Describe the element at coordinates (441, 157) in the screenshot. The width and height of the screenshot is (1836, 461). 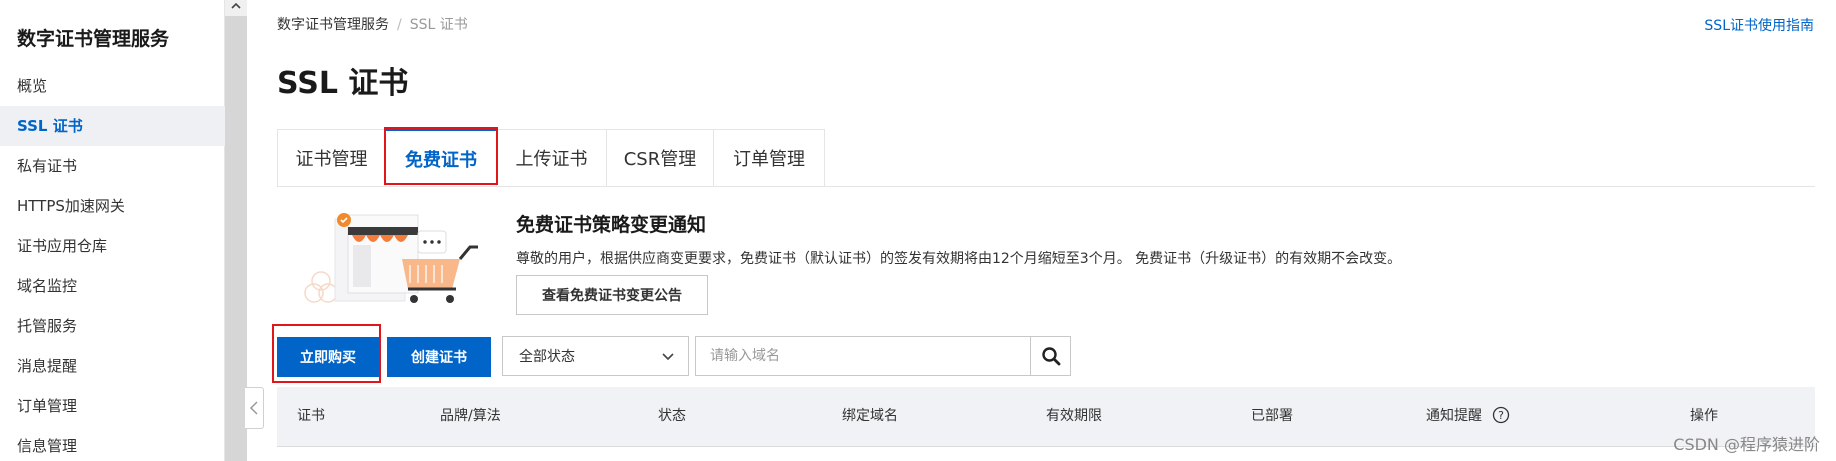
I see `tab-free-cert: 免费证书` at that location.